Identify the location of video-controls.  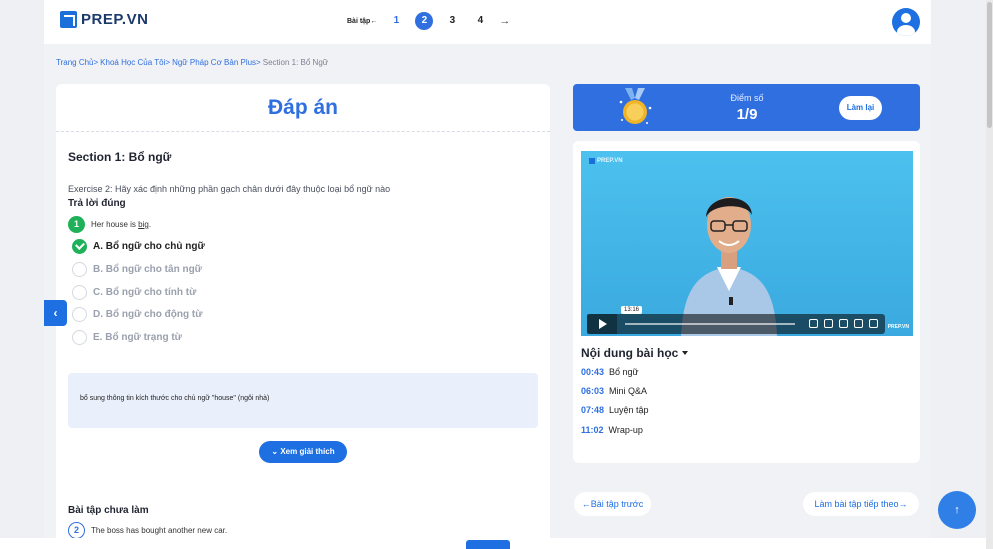
(736, 324).